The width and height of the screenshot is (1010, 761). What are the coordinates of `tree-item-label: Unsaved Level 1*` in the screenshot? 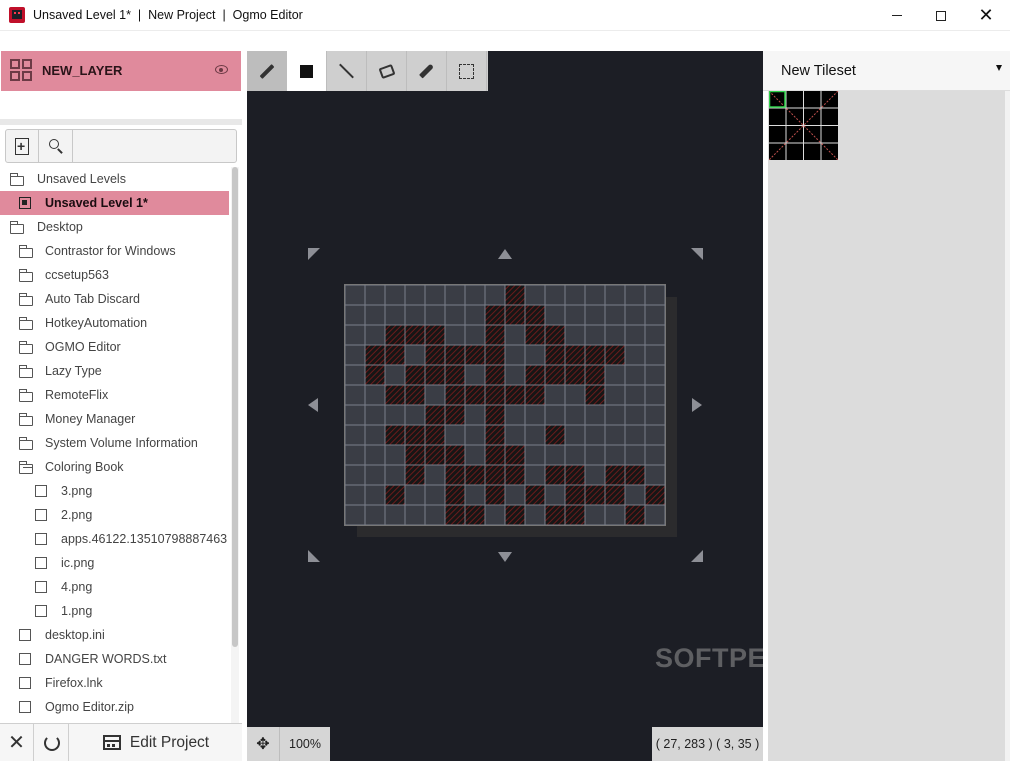 It's located at (96, 203).